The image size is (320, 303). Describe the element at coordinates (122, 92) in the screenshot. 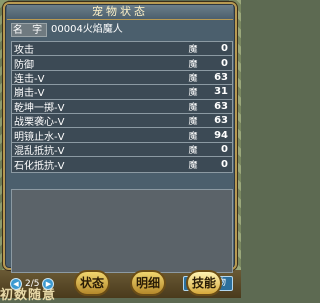

I see `skill-row: 崩击-V 魔 31` at that location.